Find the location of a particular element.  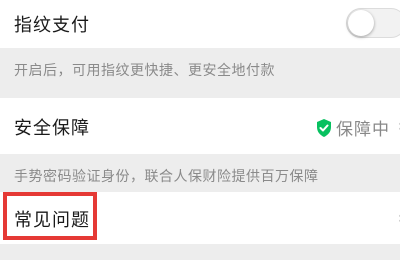

security-guarantee-title: 安全保障 is located at coordinates (52, 128).